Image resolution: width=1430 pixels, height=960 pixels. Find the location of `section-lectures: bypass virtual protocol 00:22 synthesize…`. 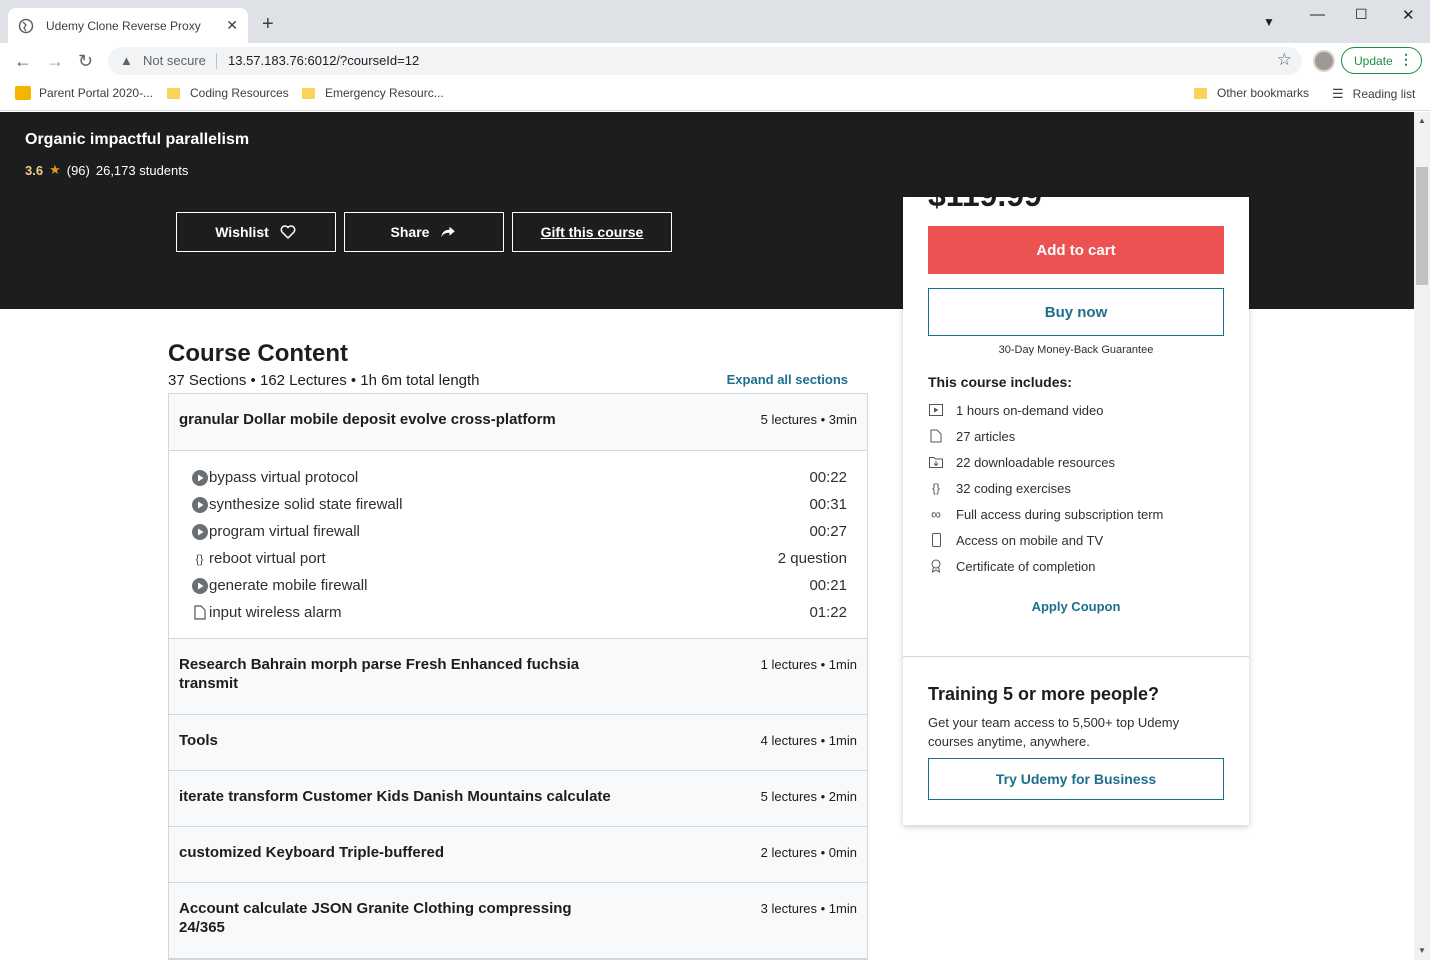

section-lectures: bypass virtual protocol 00:22 synthesize… is located at coordinates (518, 545).